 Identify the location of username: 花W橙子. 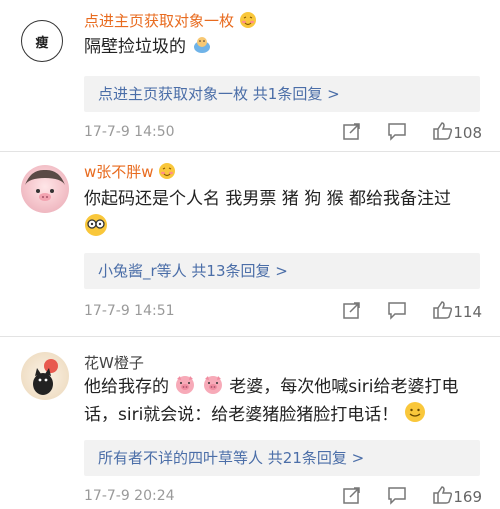
(114, 362).